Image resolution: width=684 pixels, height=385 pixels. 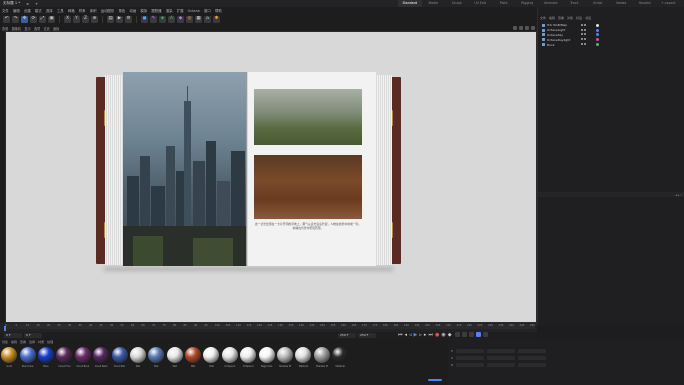 What do you see at coordinates (570, 18) in the screenshot?
I see `object-manager-menu-item: 对象` at bounding box center [570, 18].